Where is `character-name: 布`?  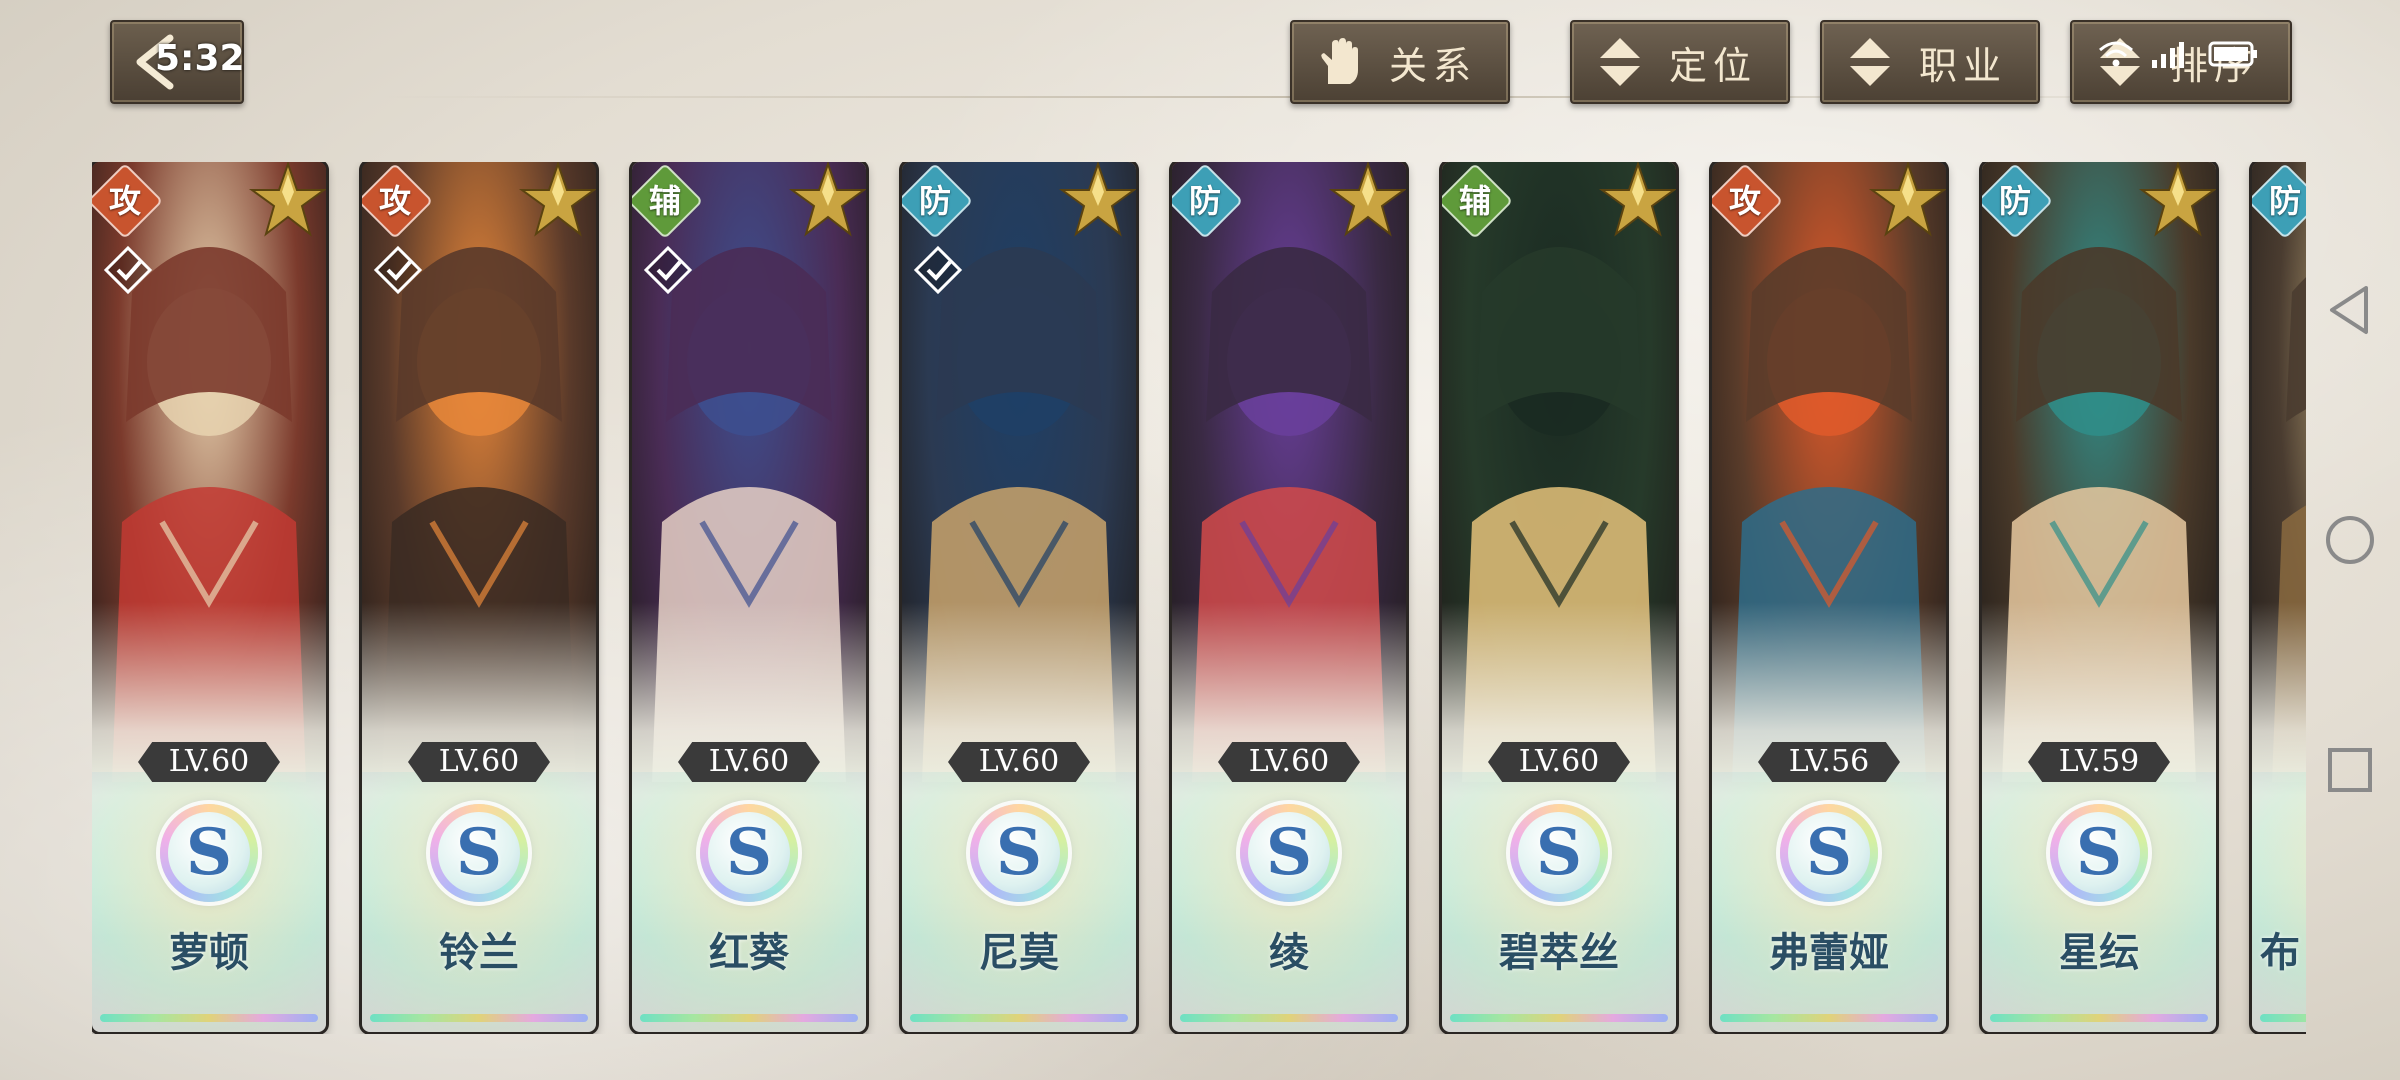 character-name: 布 is located at coordinates (2280, 952).